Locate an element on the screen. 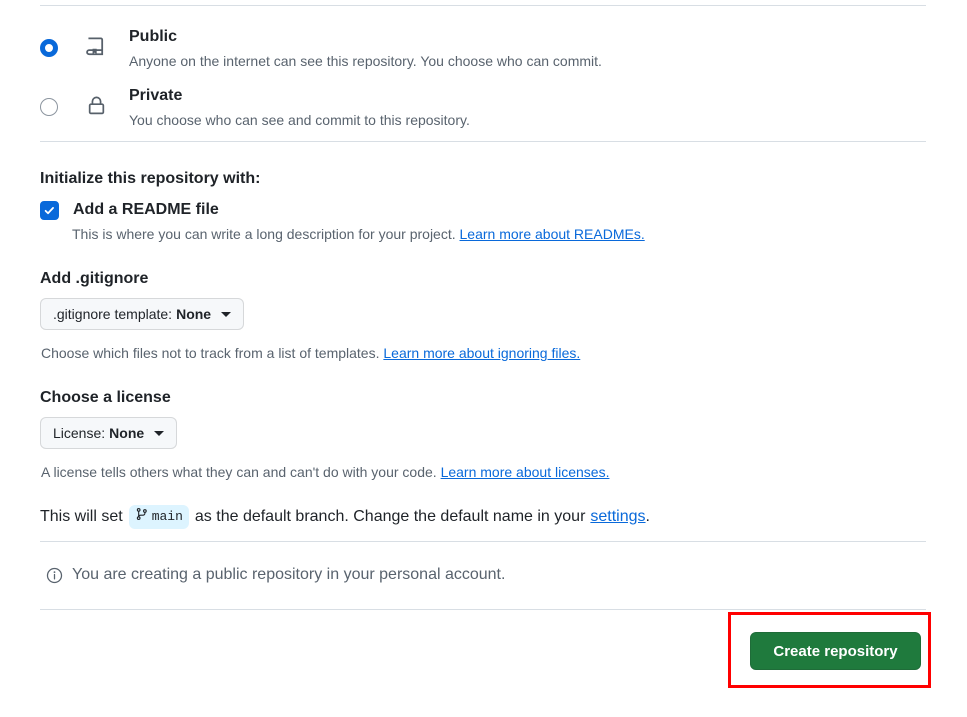 This screenshot has height=717, width=967. default-branch-badge: main is located at coordinates (158, 517).